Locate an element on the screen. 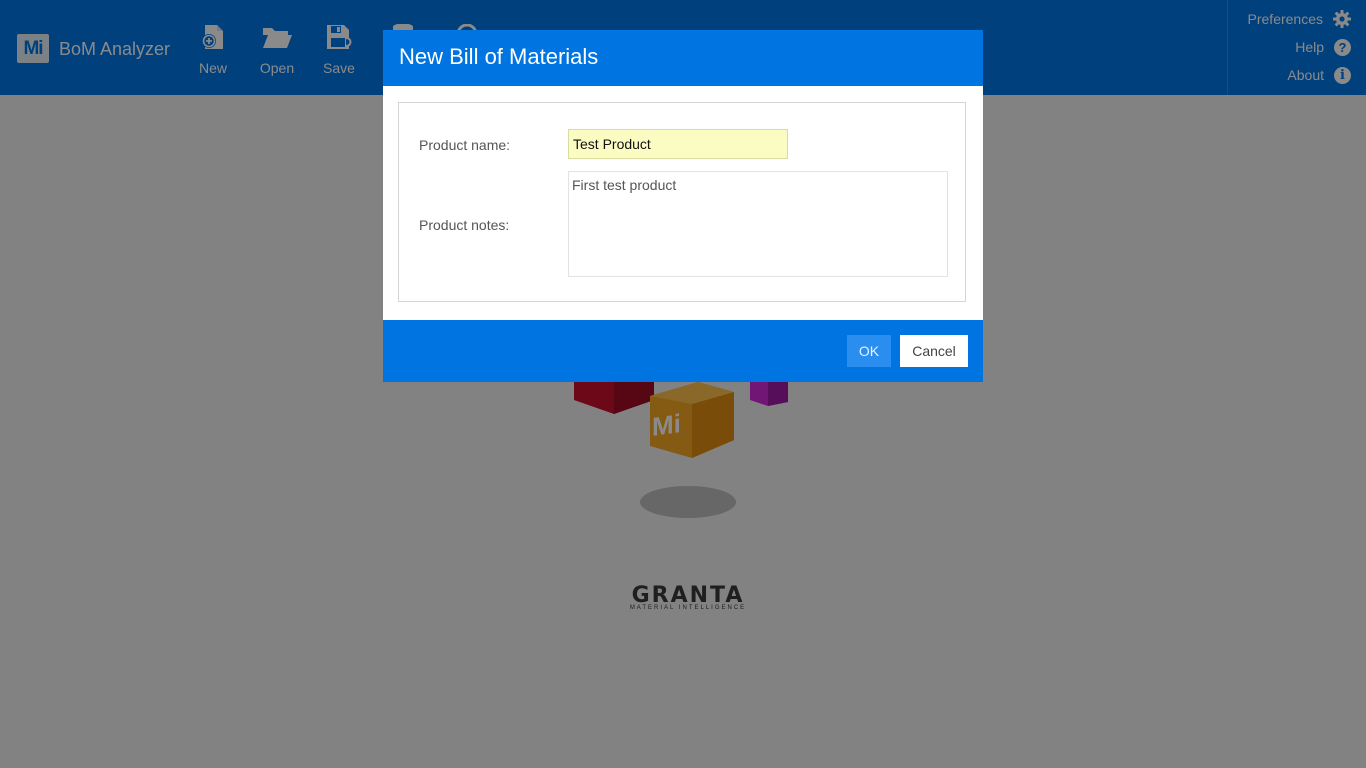 This screenshot has height=768, width=1366. dialog-footer: OK Cancel is located at coordinates (683, 351).